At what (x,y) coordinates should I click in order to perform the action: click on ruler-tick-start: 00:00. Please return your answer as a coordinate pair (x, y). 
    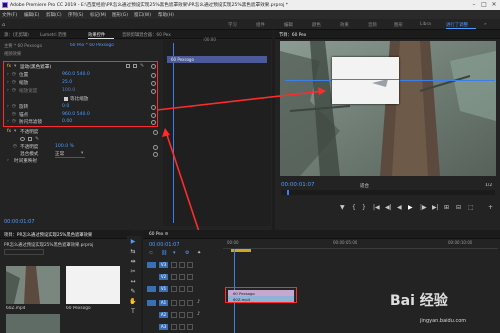
    Looking at the image, I should click on (233, 242).